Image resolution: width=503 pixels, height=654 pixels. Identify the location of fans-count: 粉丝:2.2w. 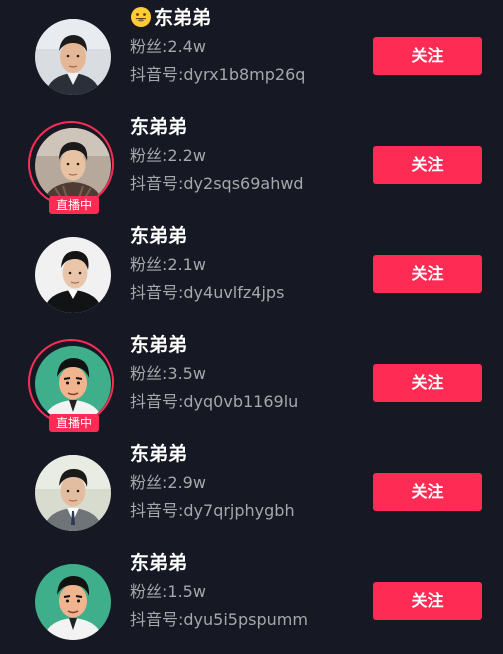
(168, 155).